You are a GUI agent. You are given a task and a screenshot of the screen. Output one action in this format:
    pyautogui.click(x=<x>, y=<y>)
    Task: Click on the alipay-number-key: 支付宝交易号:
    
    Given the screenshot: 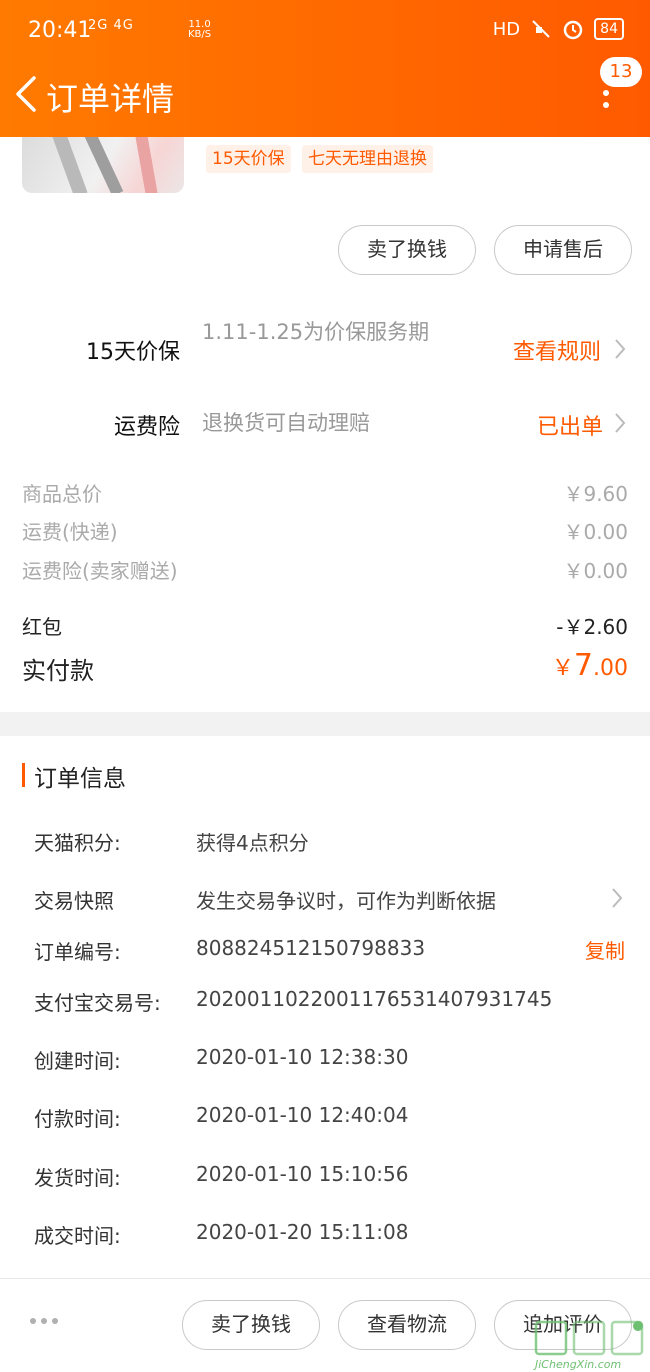 What is the action you would take?
    pyautogui.click(x=97, y=1003)
    